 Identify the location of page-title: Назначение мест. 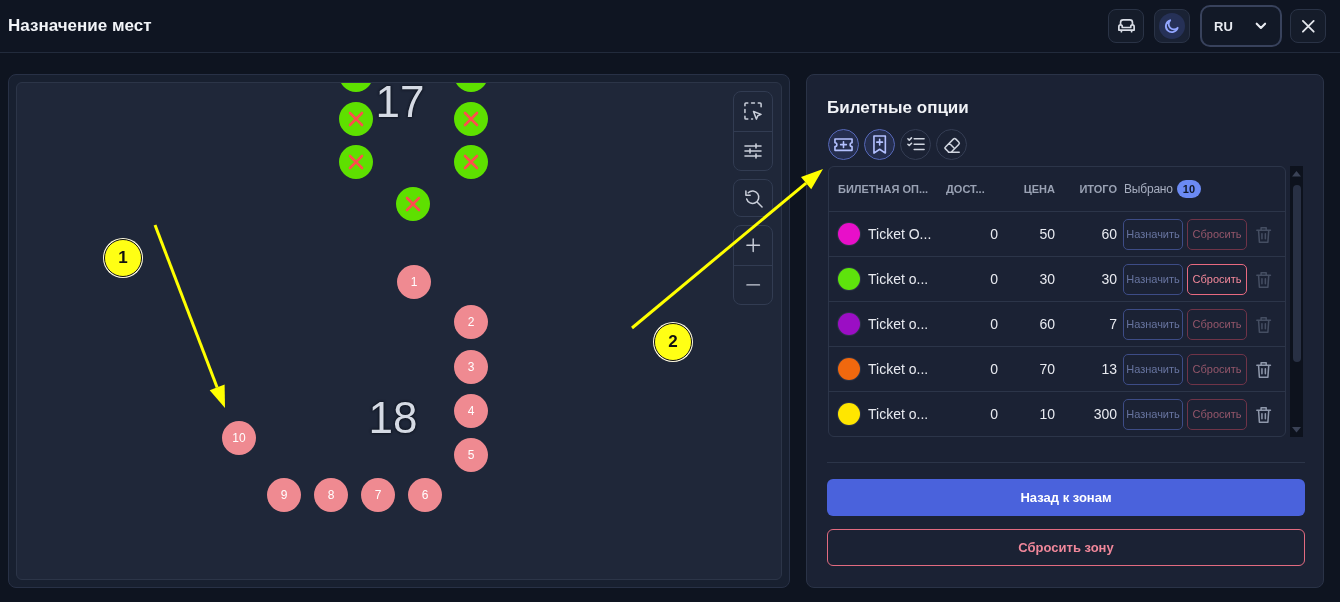
(80, 26).